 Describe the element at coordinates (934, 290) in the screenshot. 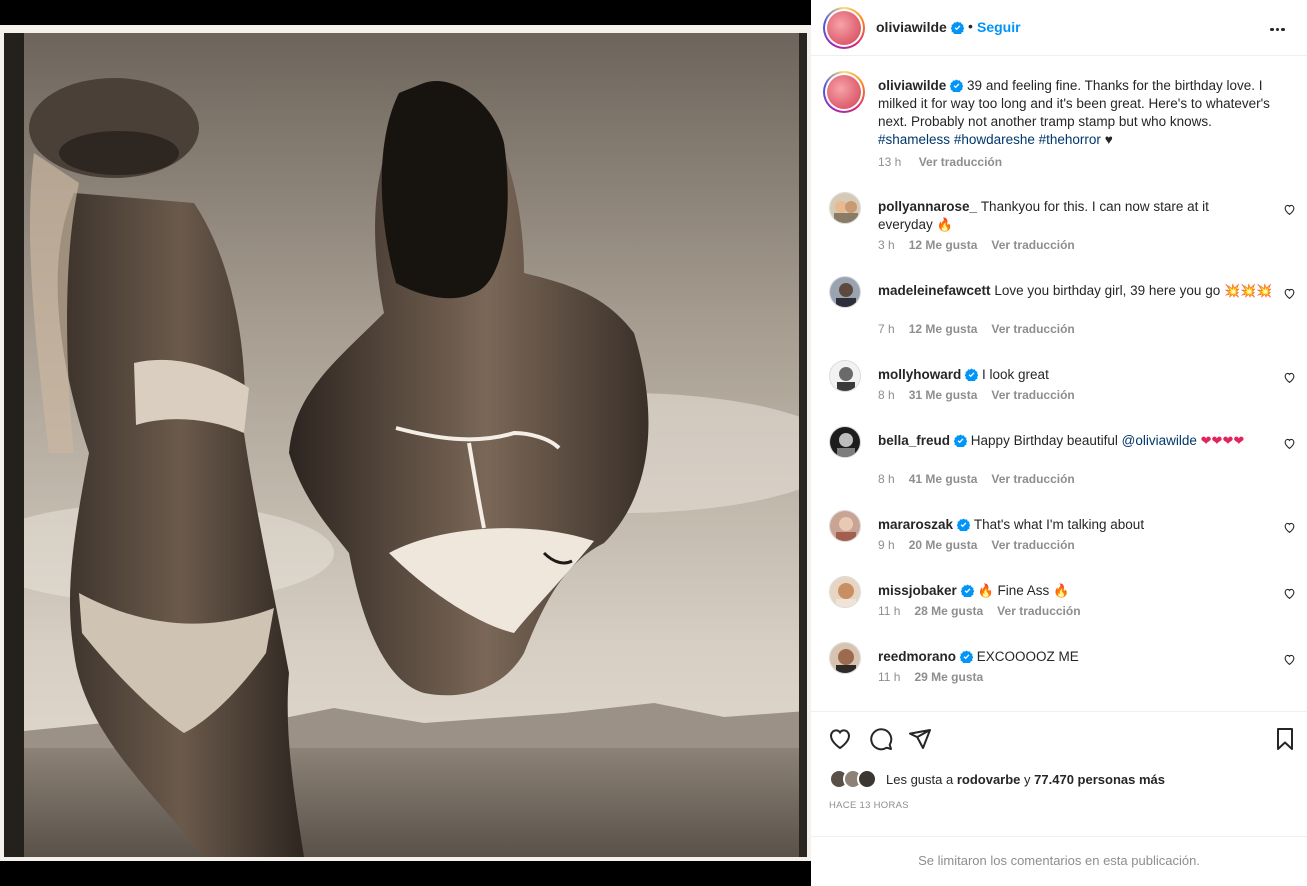

I see `commenter-username: madeleinefawcett` at that location.